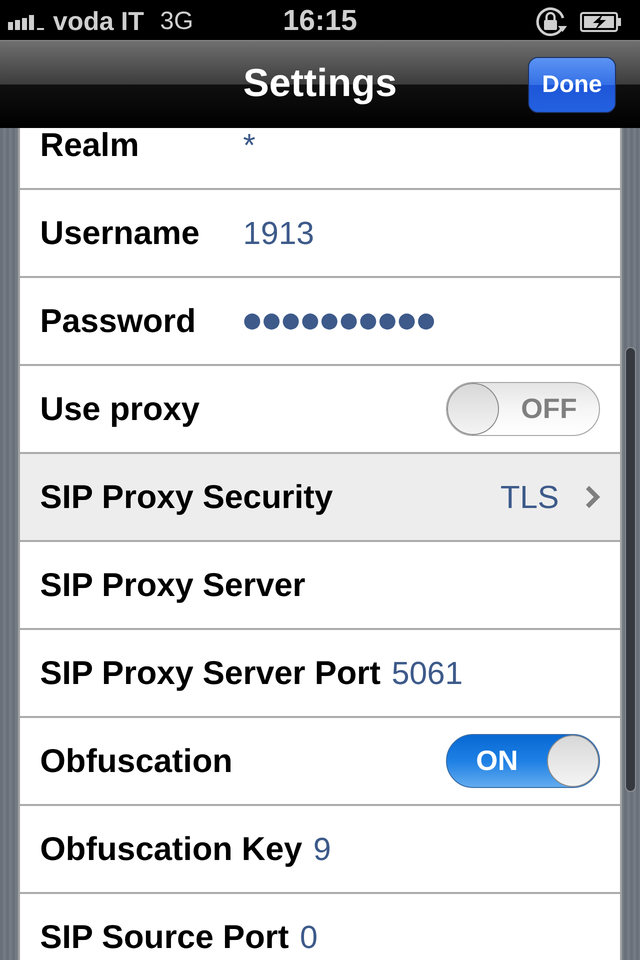 The height and width of the screenshot is (960, 640). Describe the element at coordinates (120, 409) in the screenshot. I see `row-label: Use proxy` at that location.